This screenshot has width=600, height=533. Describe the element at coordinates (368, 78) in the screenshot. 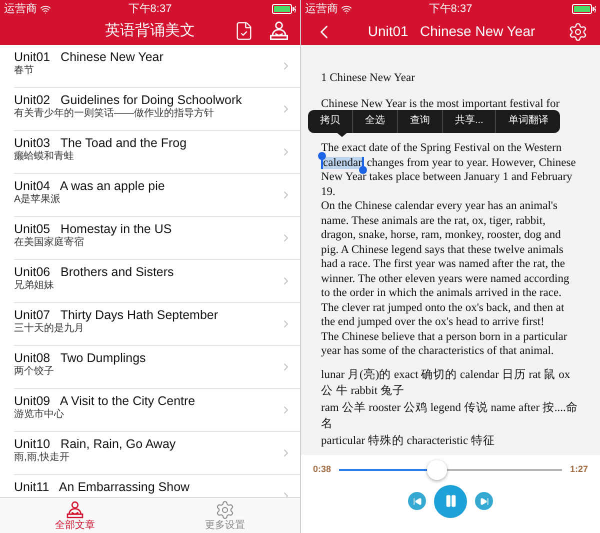

I see `article-heading: 1 Chinese New Year` at that location.